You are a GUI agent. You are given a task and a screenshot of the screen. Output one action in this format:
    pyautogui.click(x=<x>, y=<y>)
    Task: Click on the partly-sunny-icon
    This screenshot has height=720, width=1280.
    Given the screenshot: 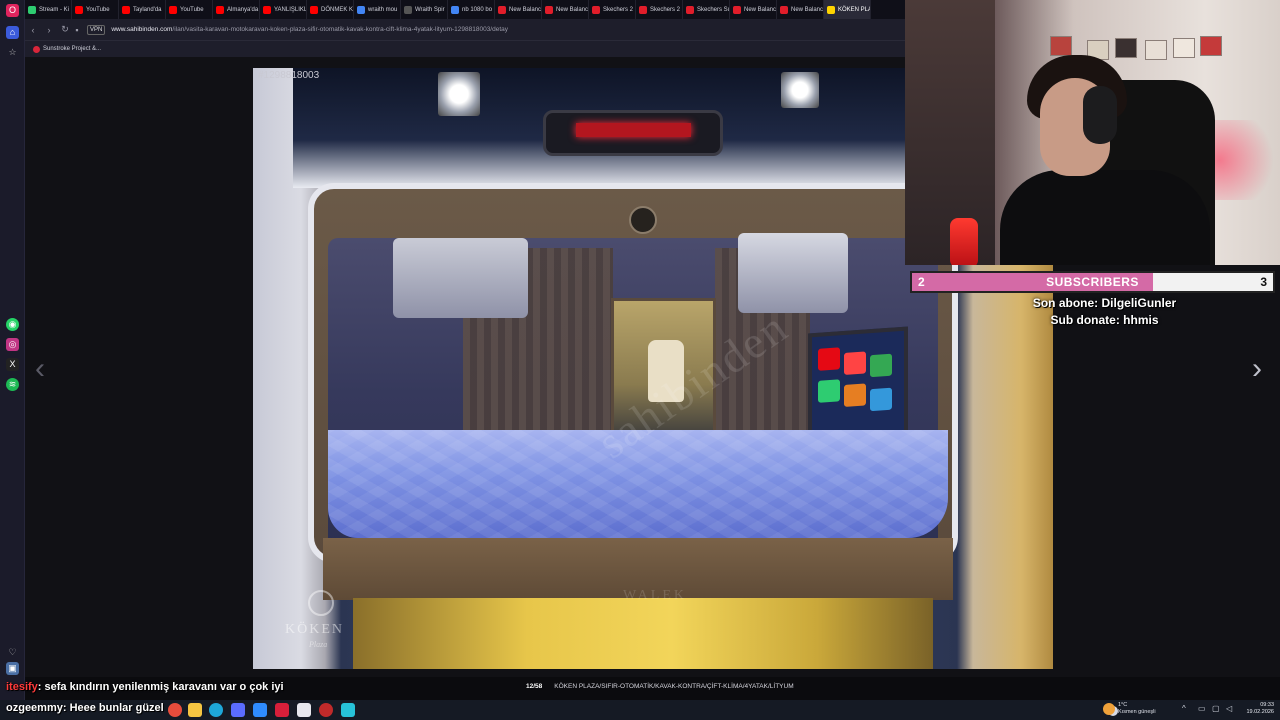 What is the action you would take?
    pyautogui.click(x=1109, y=709)
    